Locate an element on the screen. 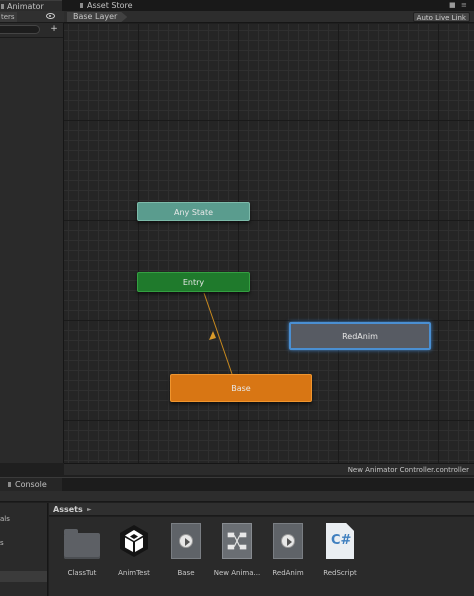 The height and width of the screenshot is (596, 474). tree-item: s is located at coordinates (23, 543).